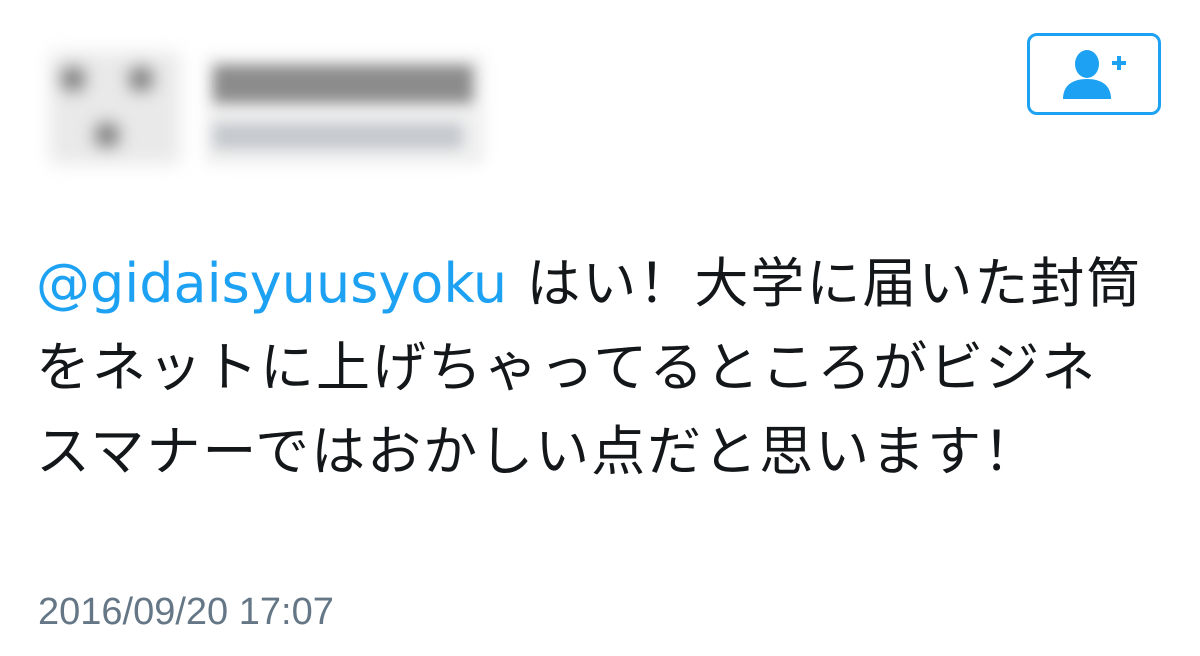 The image size is (1200, 656). What do you see at coordinates (271, 283) in the screenshot?
I see `mention-link: @gidaisyuusyoku` at bounding box center [271, 283].